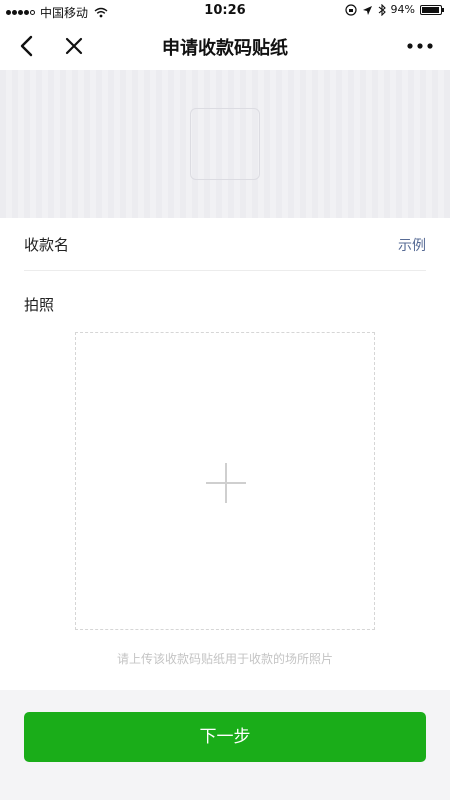 This screenshot has height=800, width=450. I want to click on more-icon, so click(420, 46).